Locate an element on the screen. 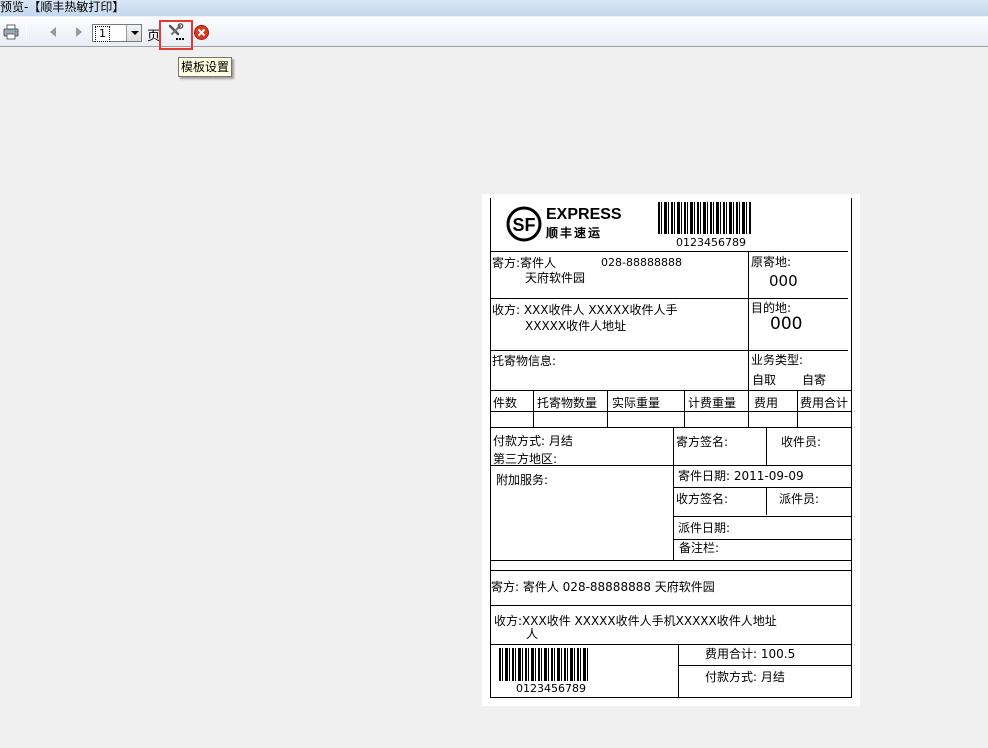  origin-title: 原寄地: is located at coordinates (771, 262).